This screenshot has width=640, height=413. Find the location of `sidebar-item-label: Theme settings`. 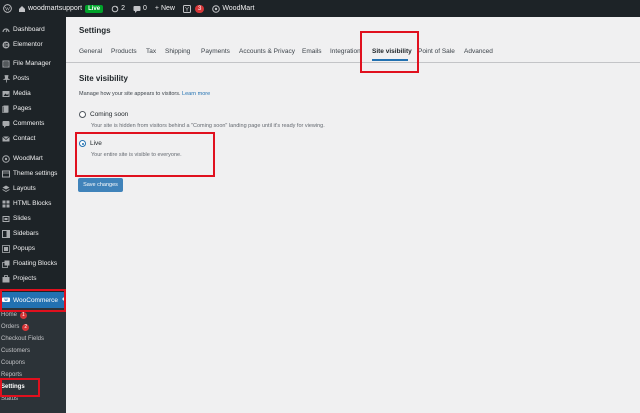

sidebar-item-label: Theme settings is located at coordinates (35, 173).